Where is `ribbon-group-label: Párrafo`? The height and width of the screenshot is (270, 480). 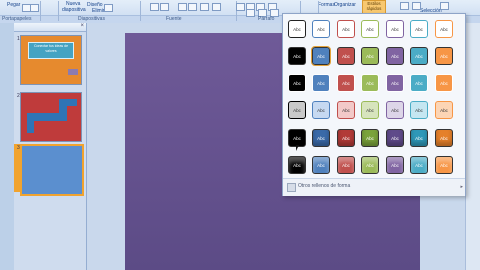 ribbon-group-label: Párrafo is located at coordinates (266, 19).